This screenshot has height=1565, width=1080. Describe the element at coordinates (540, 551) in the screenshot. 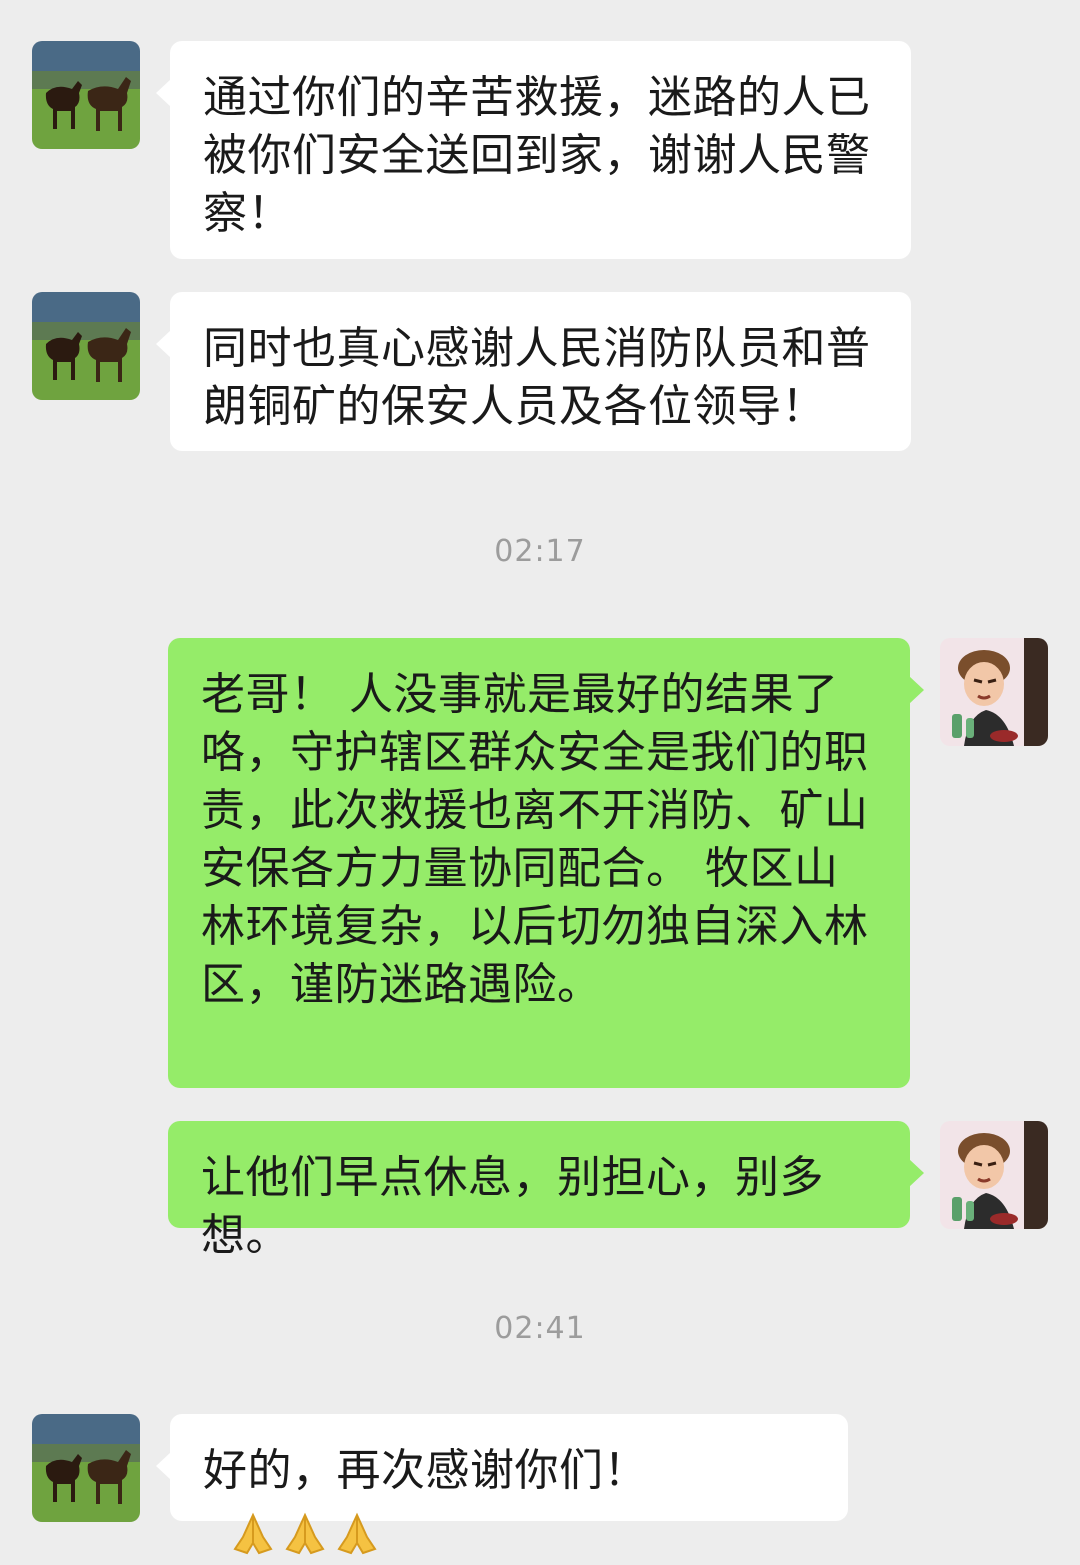

I see `timestamp: 02:17` at that location.